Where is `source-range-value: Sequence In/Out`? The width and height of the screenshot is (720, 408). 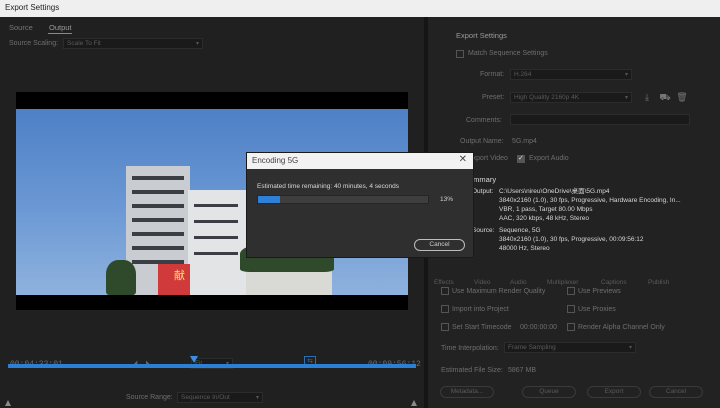 source-range-value: Sequence In/Out is located at coordinates (205, 397).